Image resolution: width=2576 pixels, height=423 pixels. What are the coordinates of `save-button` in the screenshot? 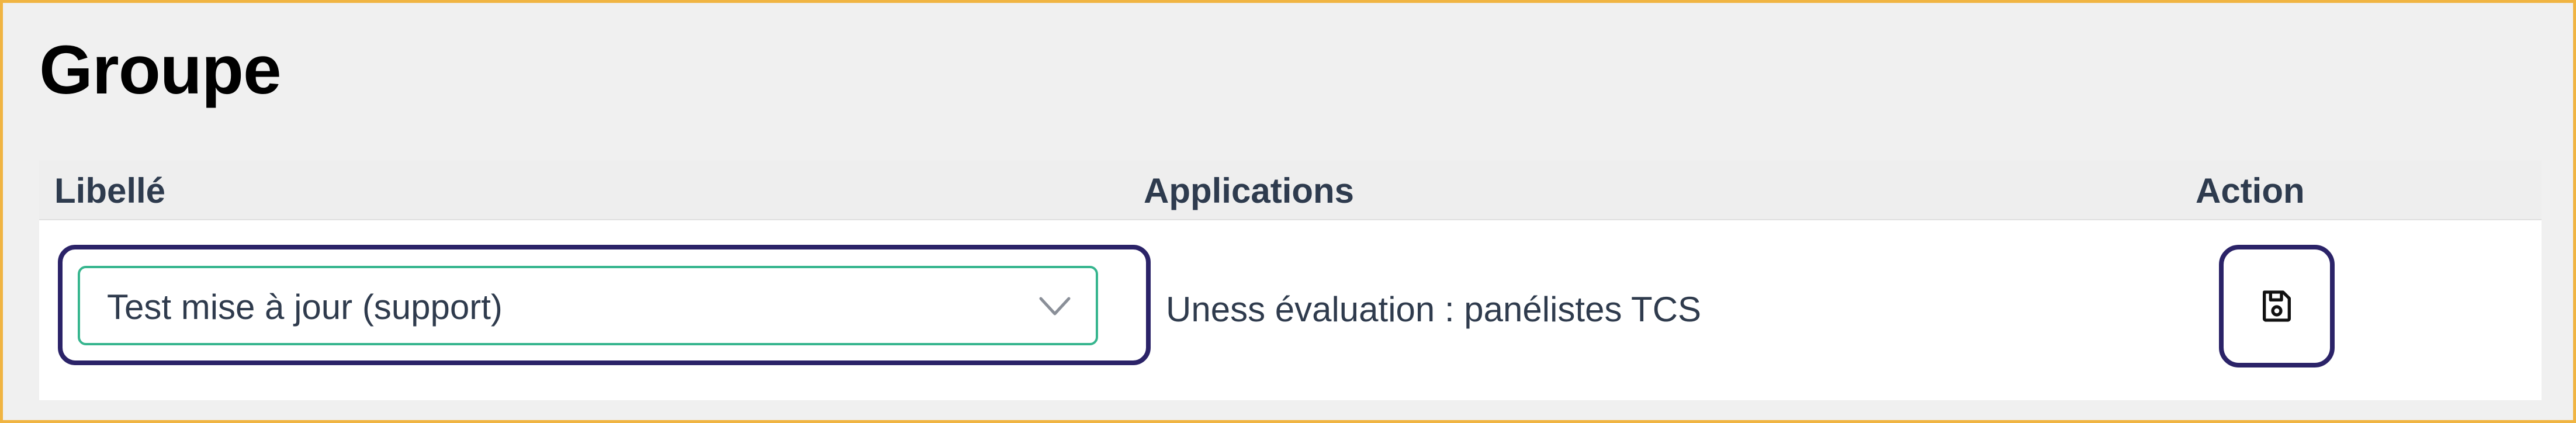 It's located at (2277, 306).